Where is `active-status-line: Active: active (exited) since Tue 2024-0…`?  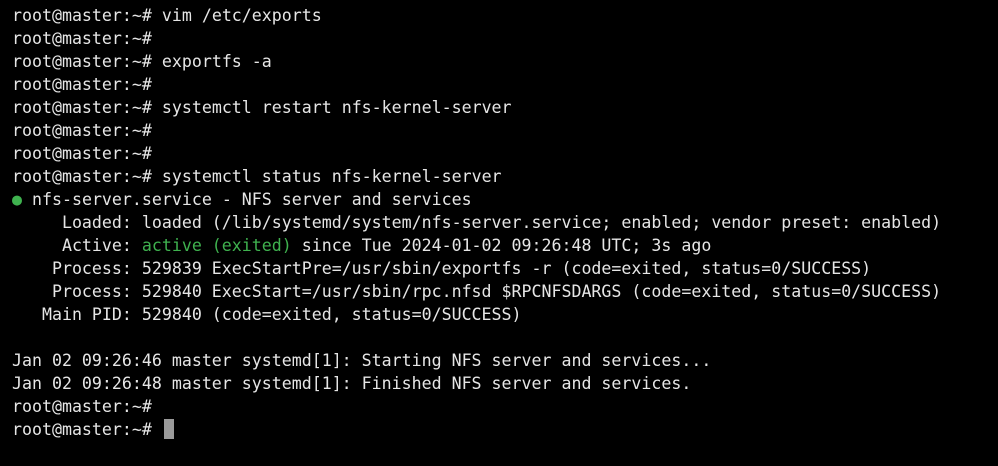 active-status-line: Active: active (exited) since Tue 2024-0… is located at coordinates (499, 245).